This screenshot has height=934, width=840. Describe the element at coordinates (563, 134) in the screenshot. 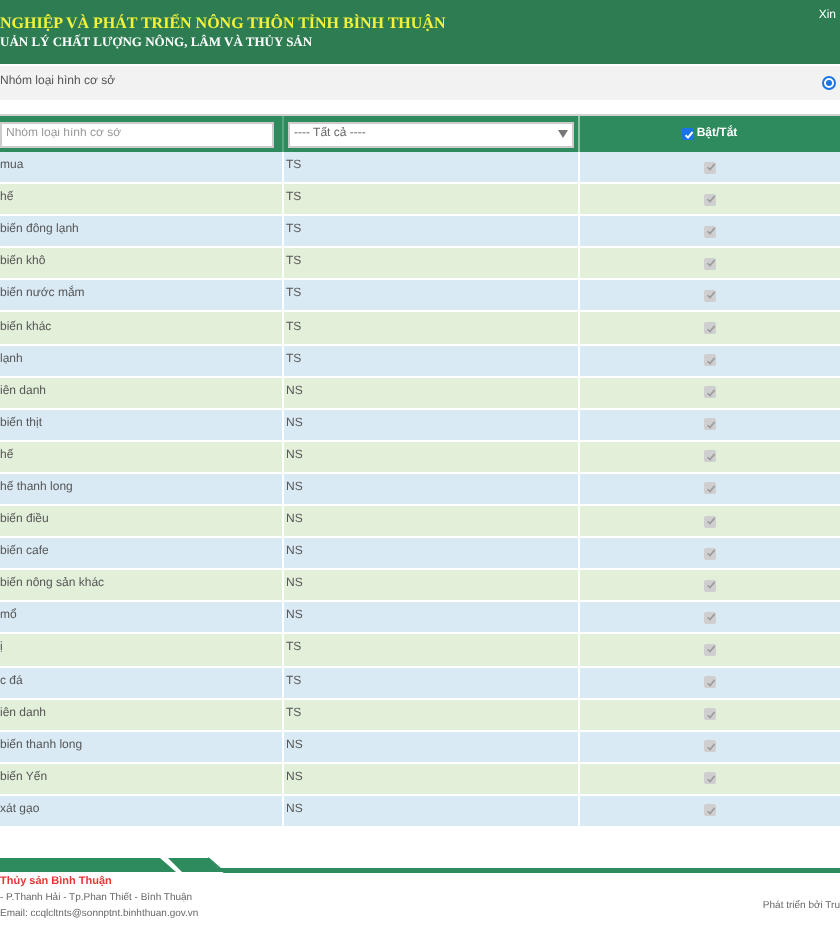

I see `caret-icon` at that location.